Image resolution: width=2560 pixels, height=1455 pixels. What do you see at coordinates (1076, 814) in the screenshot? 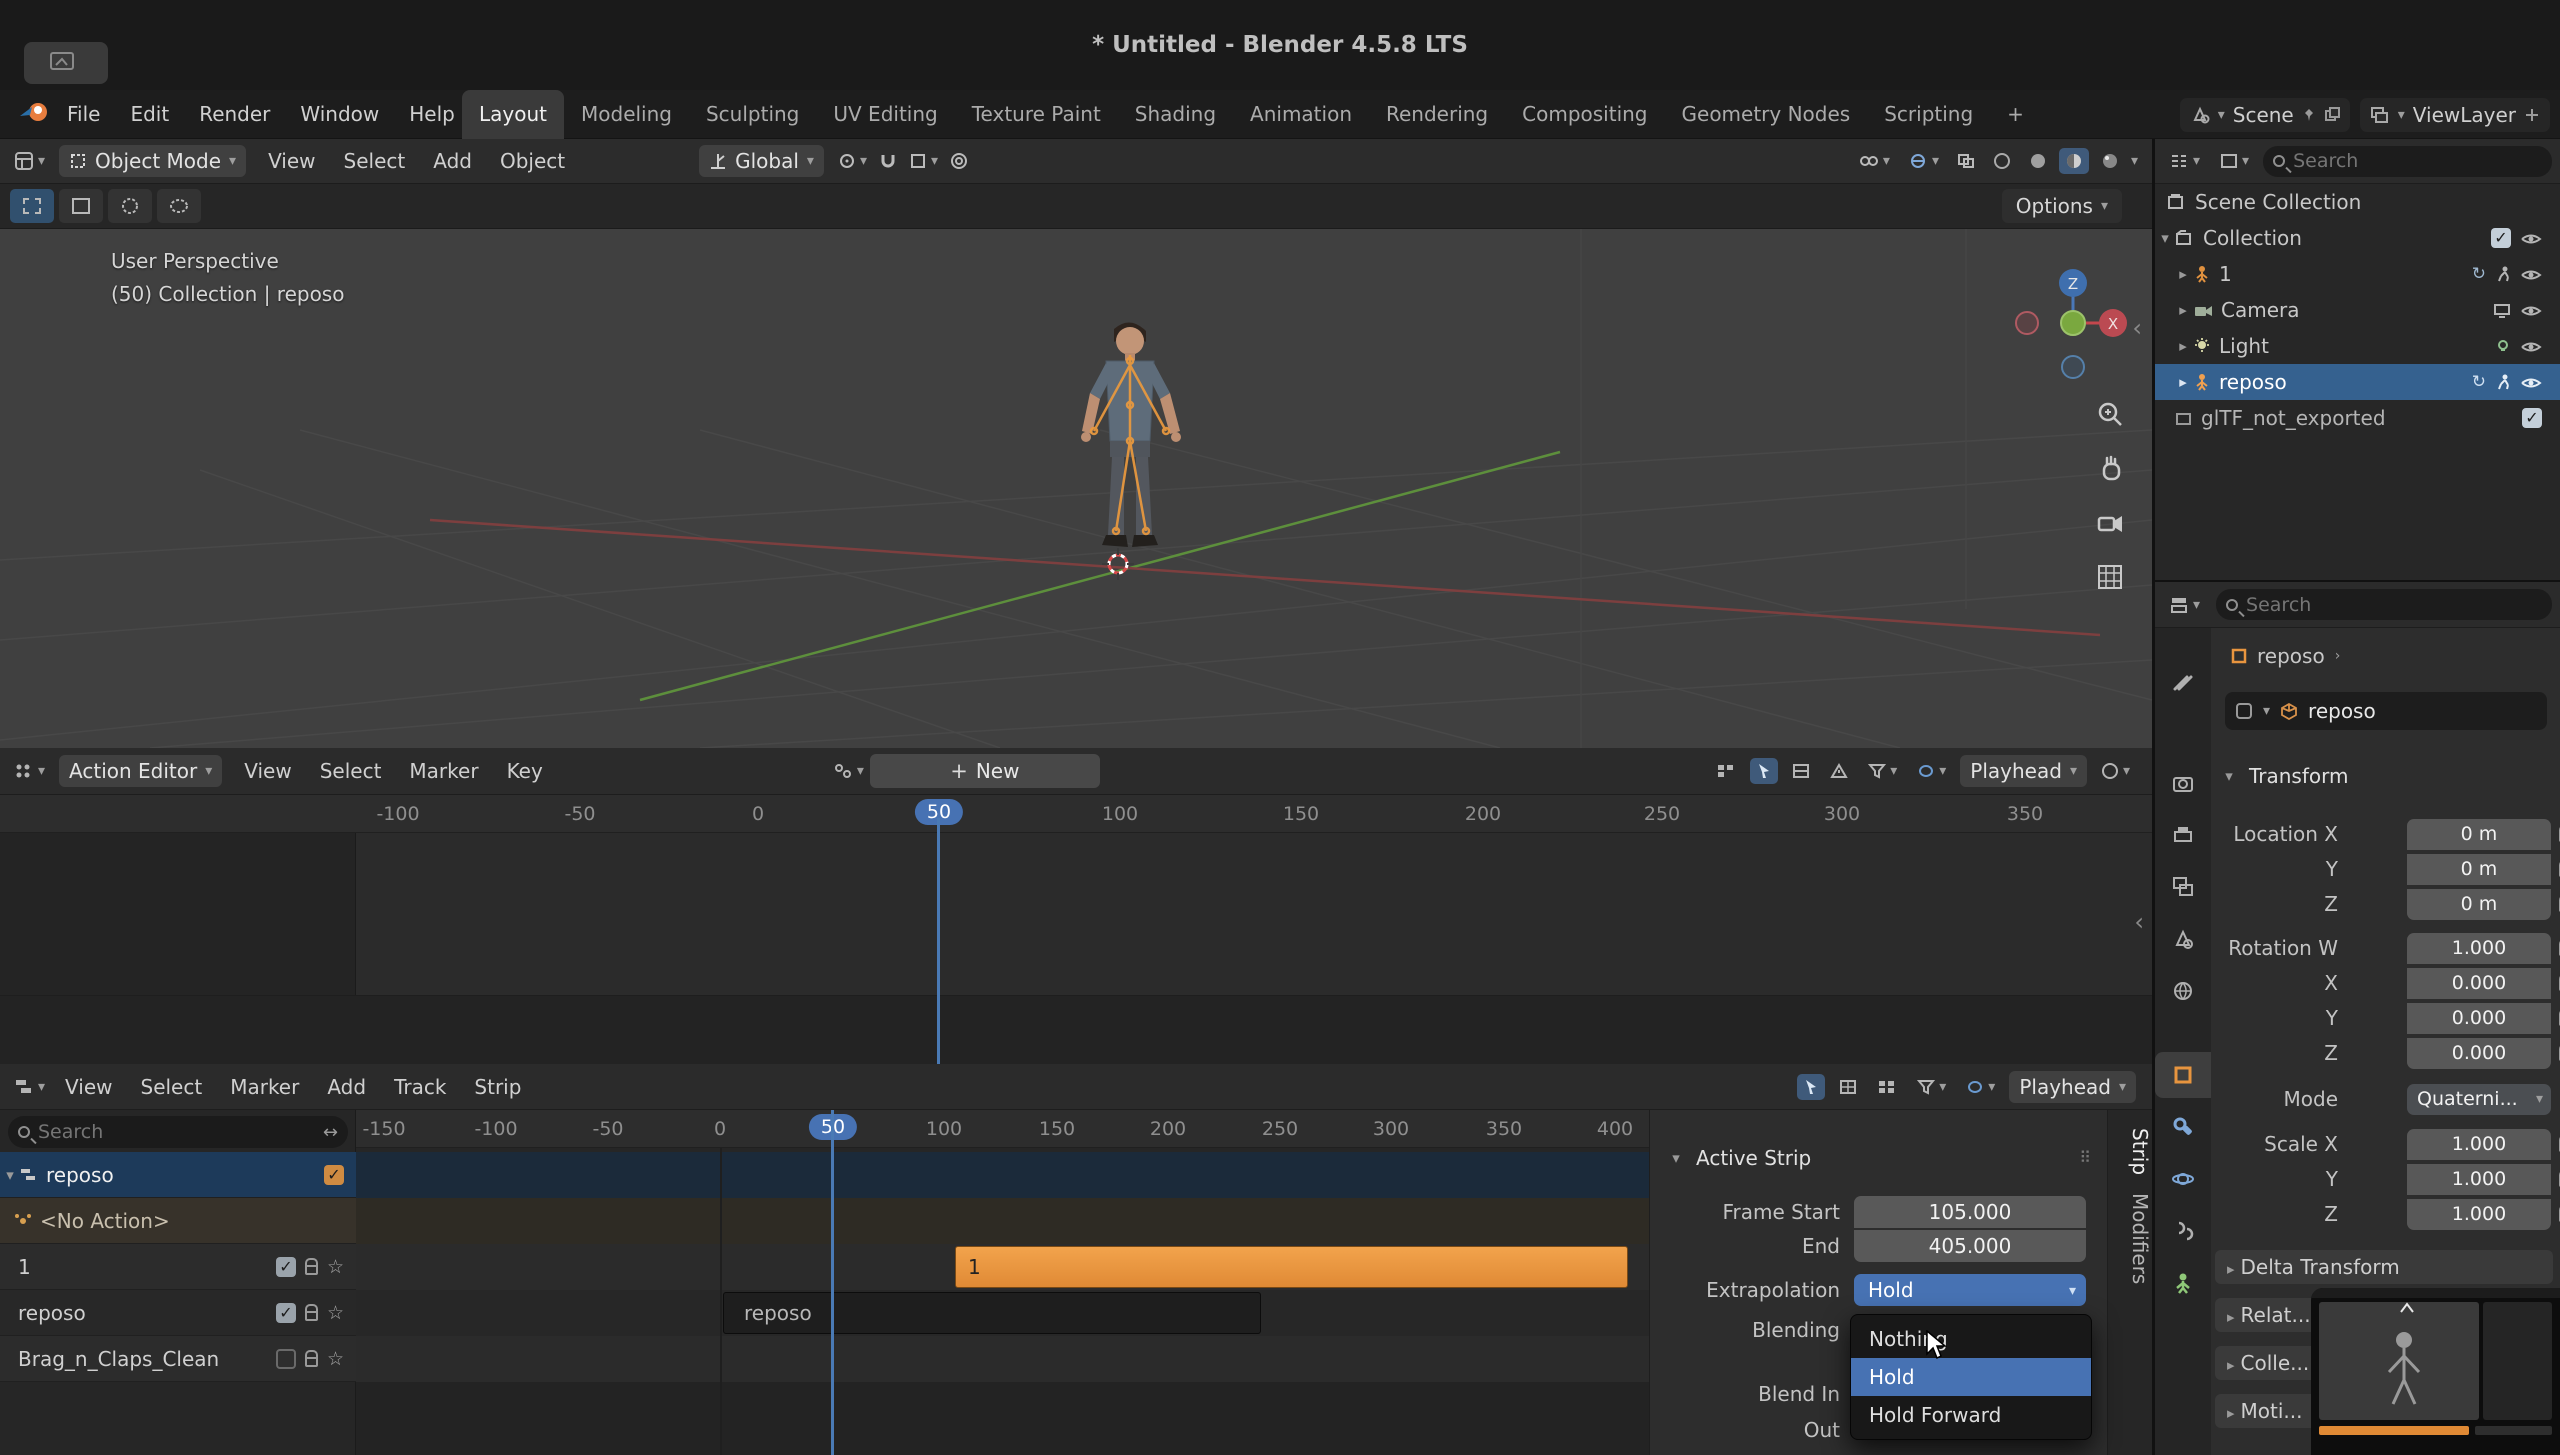
I see `dope-sheet-ruler: -100 -50 0 50 100 150 200 250 300 350` at bounding box center [1076, 814].